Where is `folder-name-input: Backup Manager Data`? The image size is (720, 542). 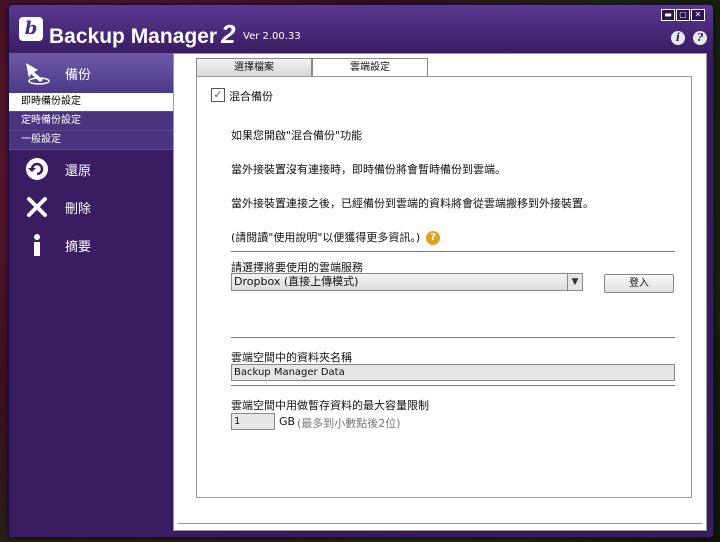 folder-name-input: Backup Manager Data is located at coordinates (453, 372).